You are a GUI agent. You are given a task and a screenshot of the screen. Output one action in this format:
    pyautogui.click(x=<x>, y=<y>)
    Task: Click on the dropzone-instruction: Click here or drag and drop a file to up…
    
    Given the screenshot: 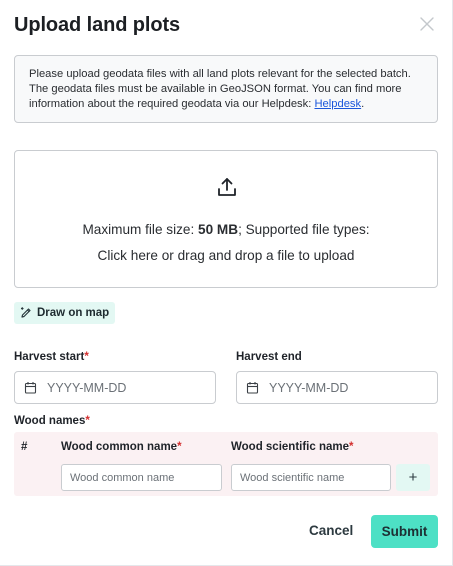 What is the action you would take?
    pyautogui.click(x=226, y=255)
    